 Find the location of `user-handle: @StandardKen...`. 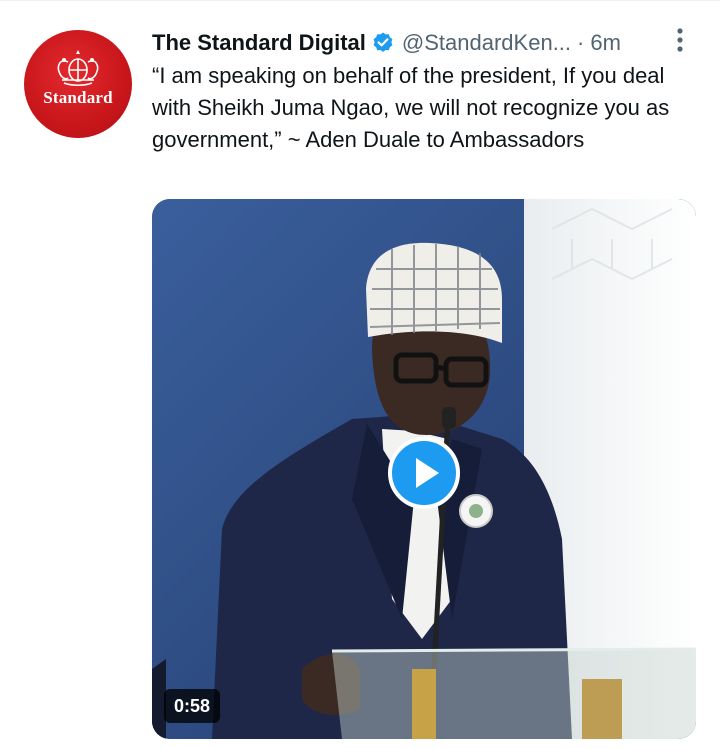

user-handle: @StandardKen... is located at coordinates (486, 43).